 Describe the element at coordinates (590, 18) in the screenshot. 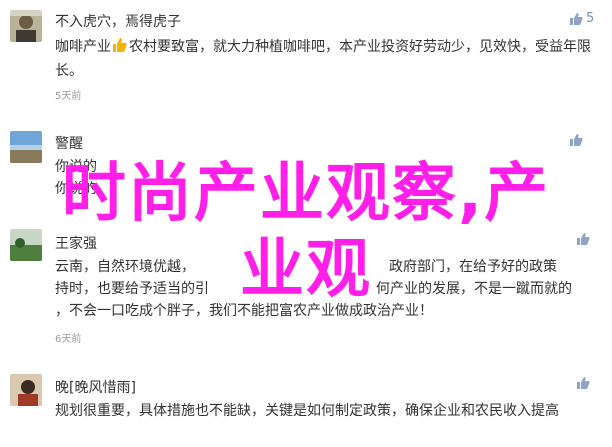

I see `like-count: 5` at that location.